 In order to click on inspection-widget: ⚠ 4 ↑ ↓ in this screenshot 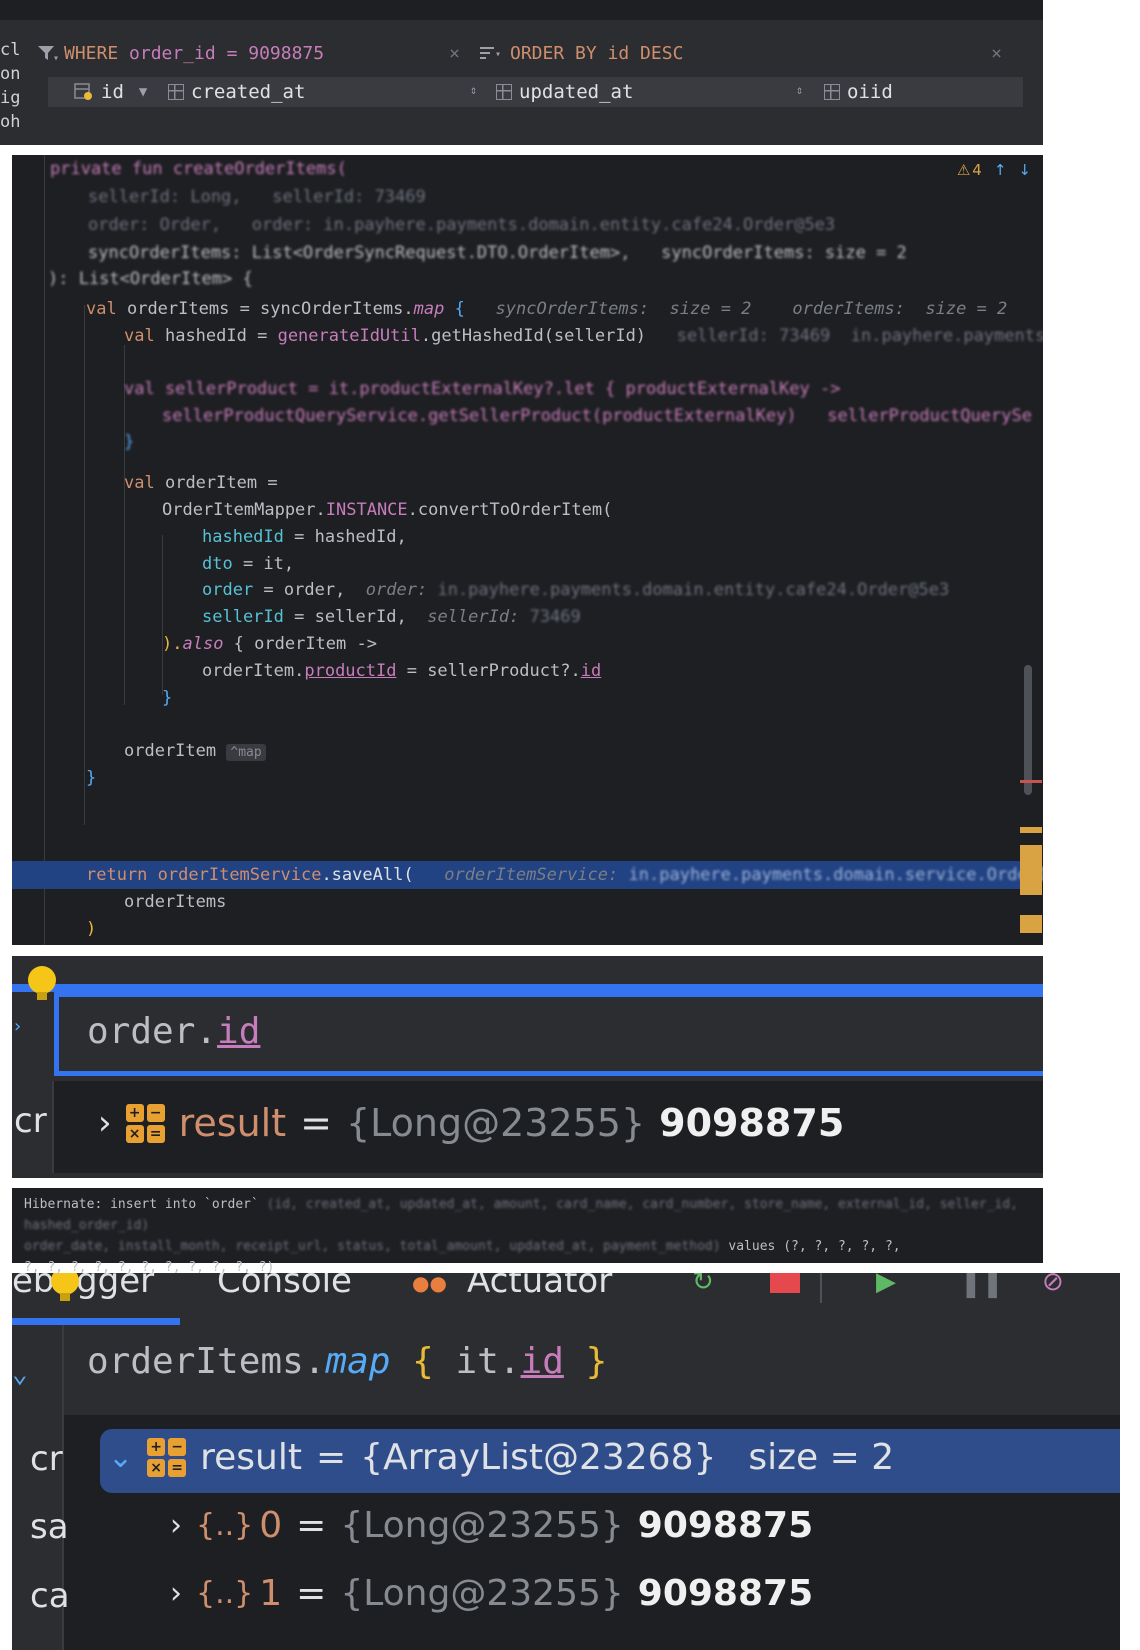, I will do `click(994, 170)`.